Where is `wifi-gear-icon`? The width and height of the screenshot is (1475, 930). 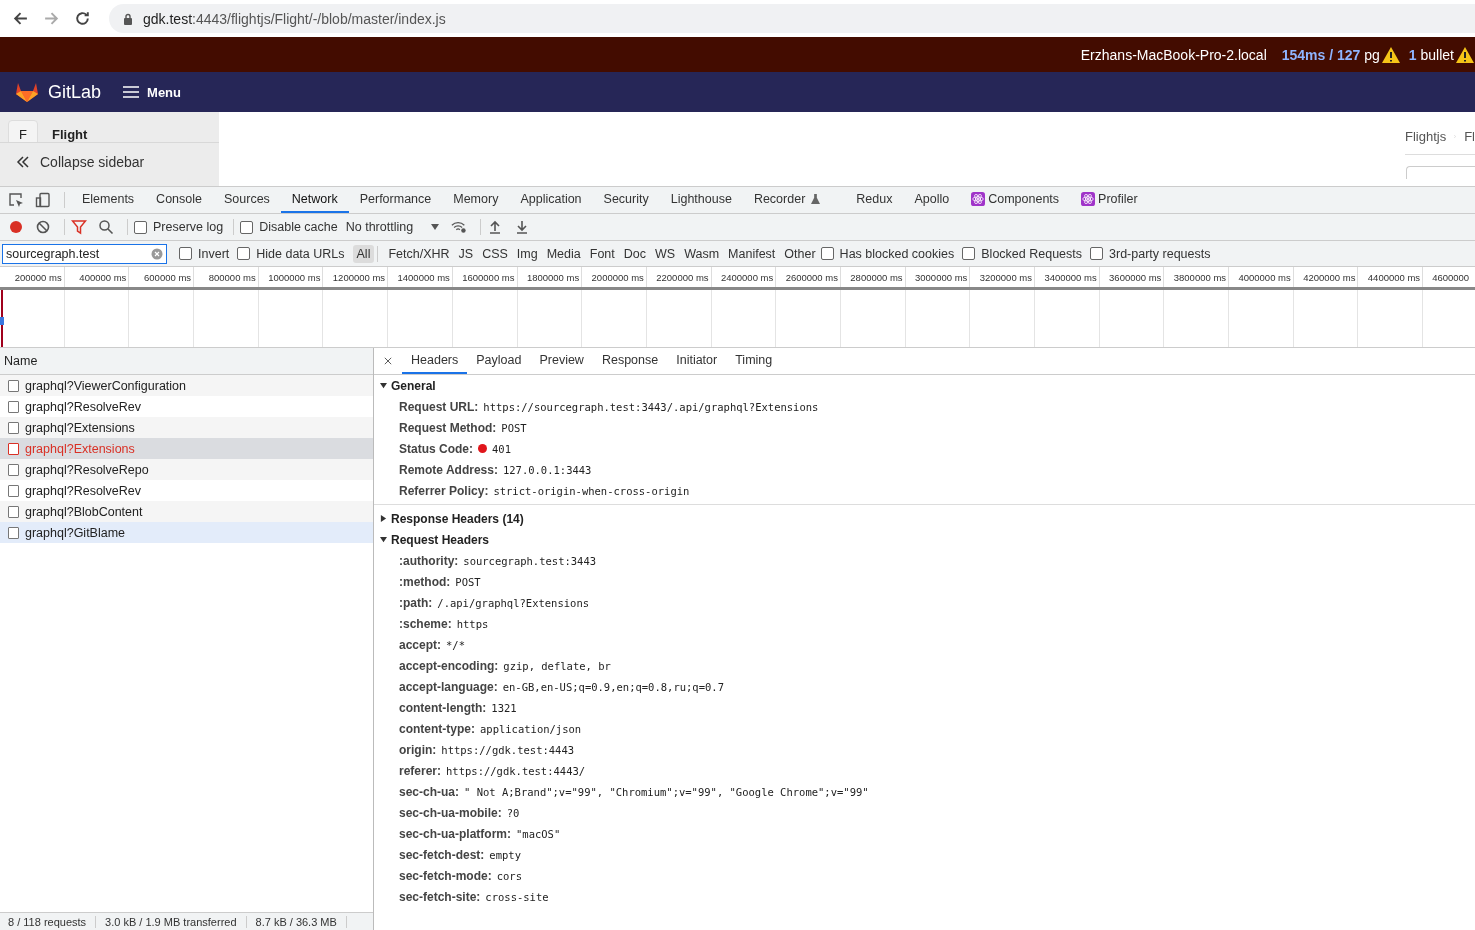
wifi-gear-icon is located at coordinates (459, 227).